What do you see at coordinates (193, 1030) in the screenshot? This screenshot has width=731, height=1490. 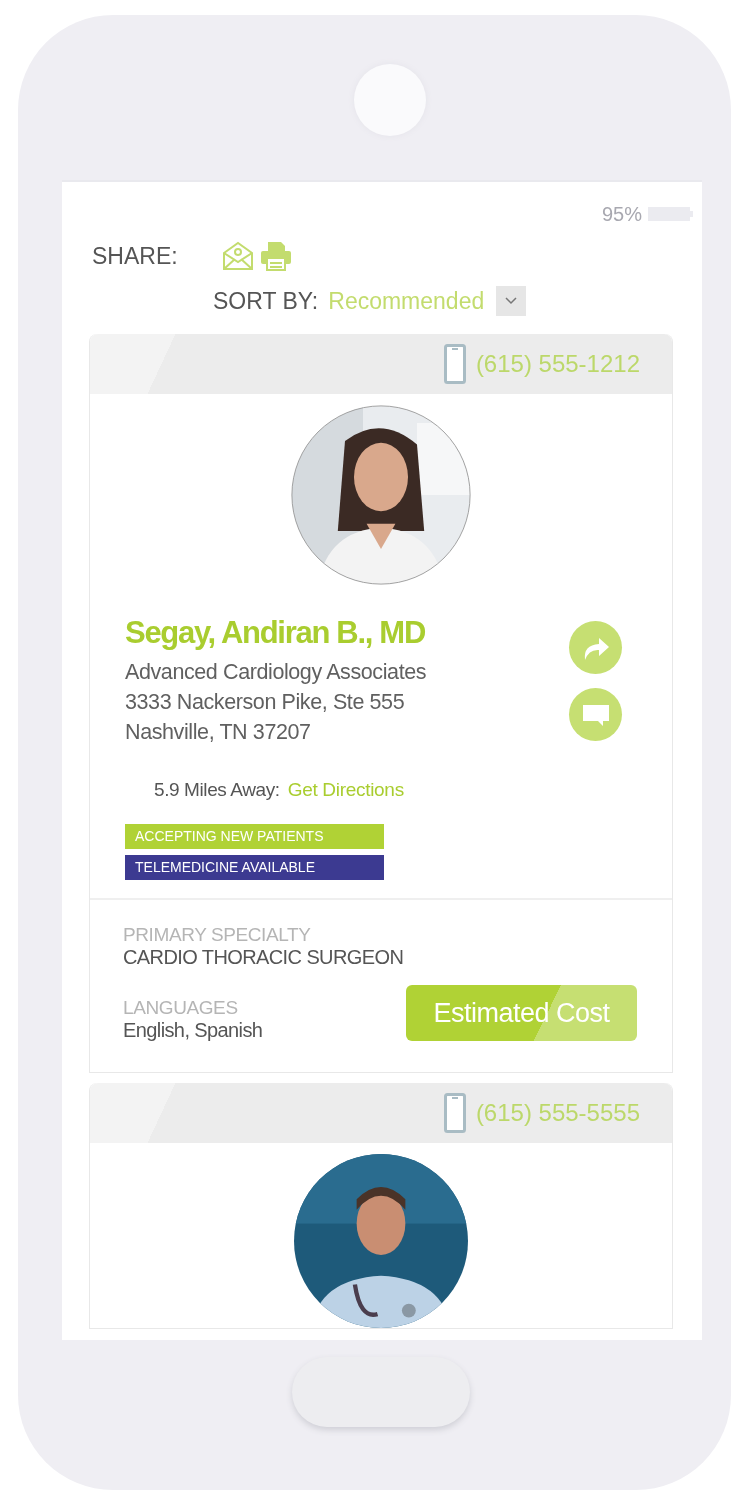 I see `detail-value: English, Spanish` at bounding box center [193, 1030].